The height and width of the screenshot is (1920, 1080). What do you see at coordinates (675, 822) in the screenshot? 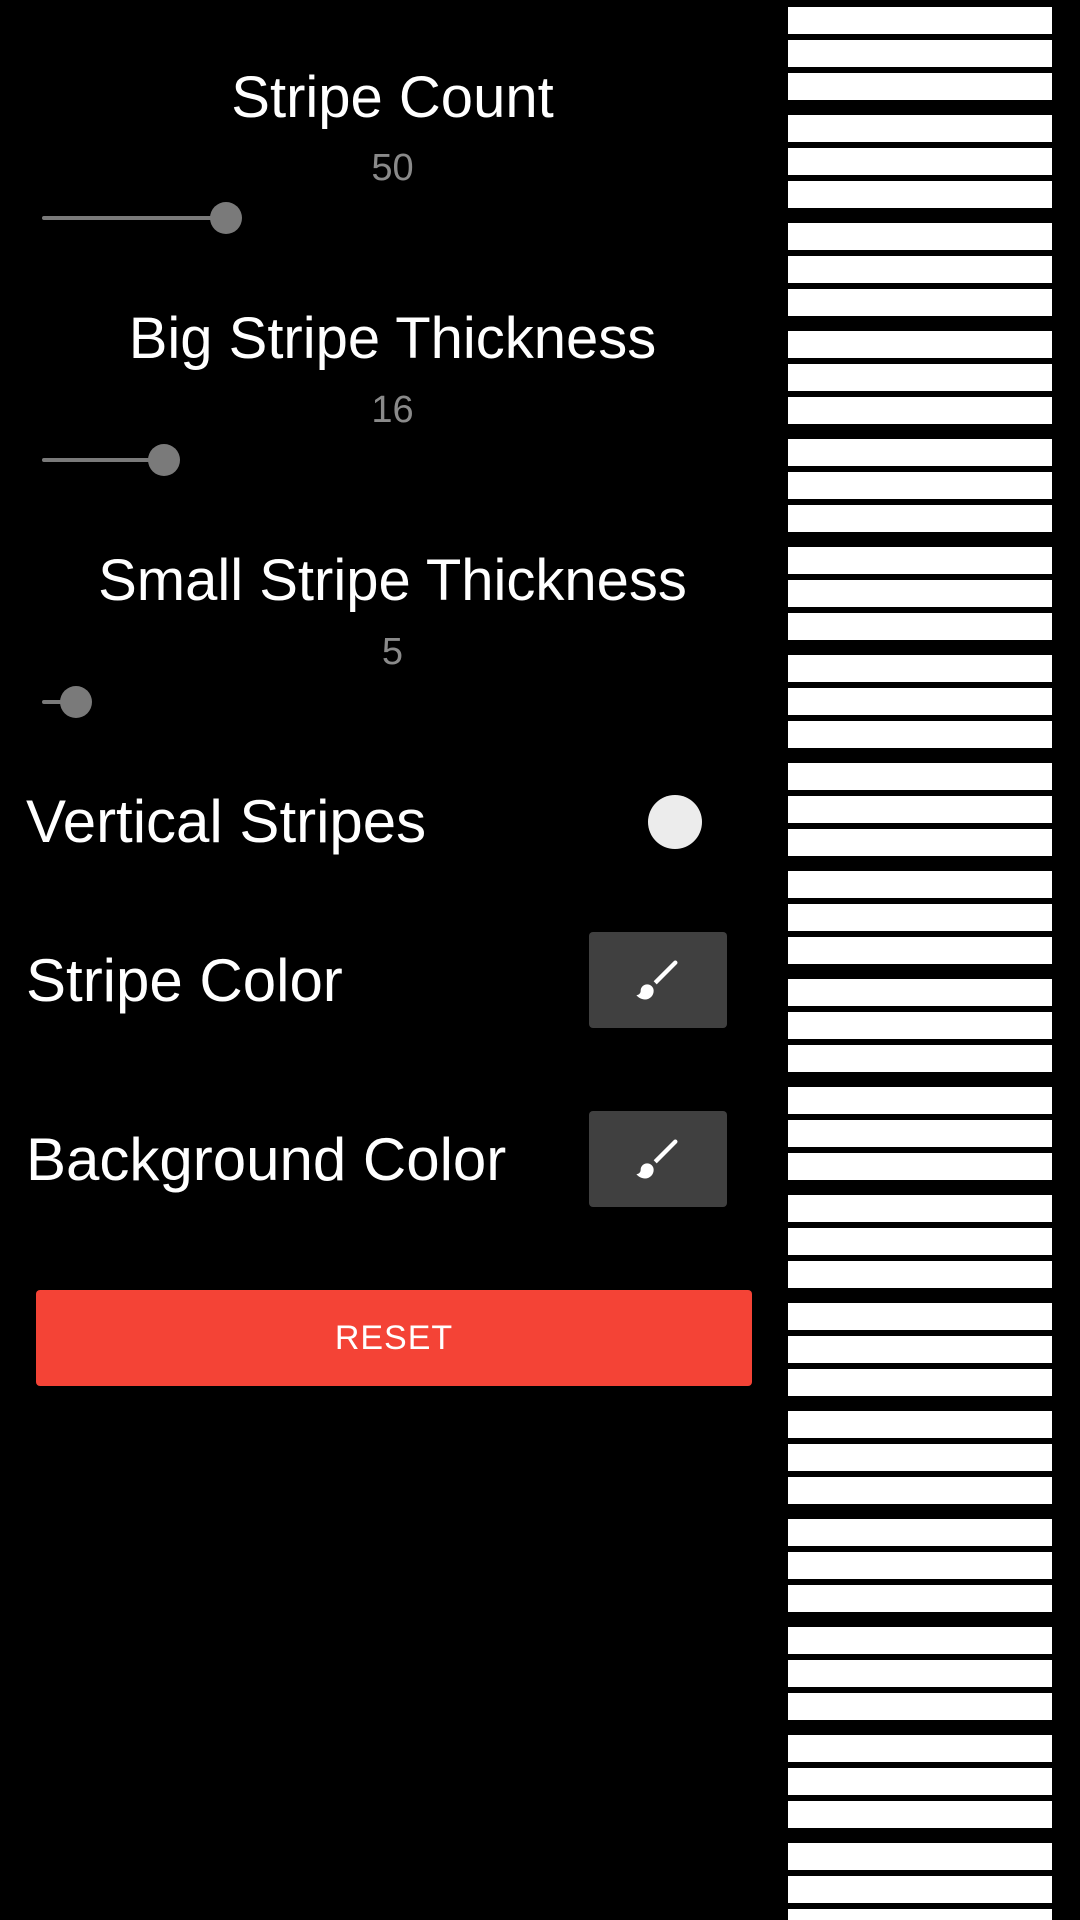
I see `vertical-stripes-switch` at bounding box center [675, 822].